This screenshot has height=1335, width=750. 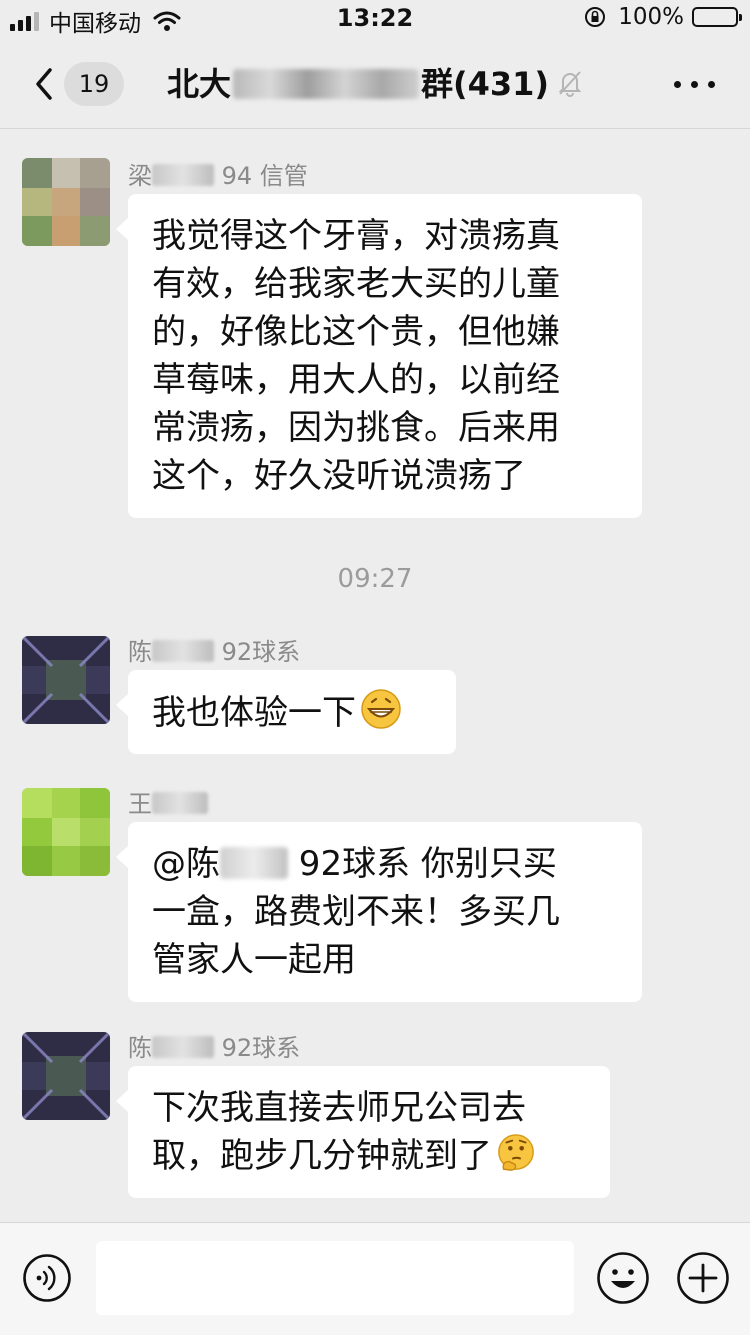 I want to click on message-line: 这个，好久没听说溃疡了, so click(x=339, y=476).